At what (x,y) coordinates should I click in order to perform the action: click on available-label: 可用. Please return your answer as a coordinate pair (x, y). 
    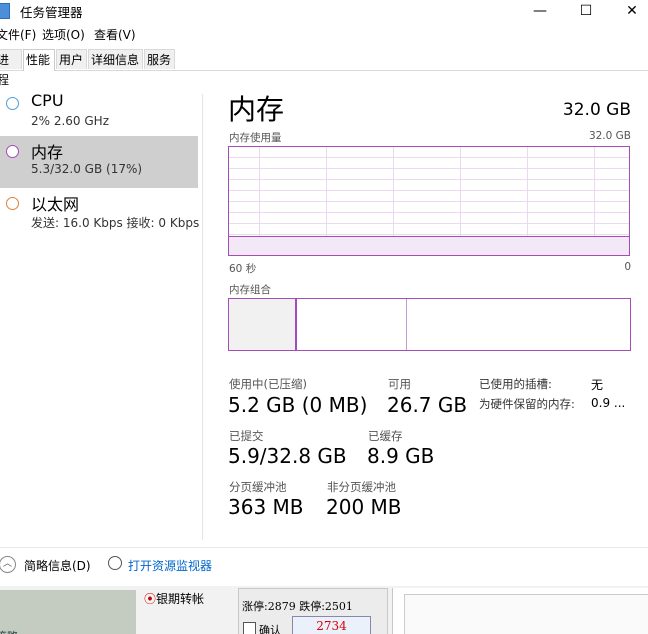
    Looking at the image, I should click on (399, 384).